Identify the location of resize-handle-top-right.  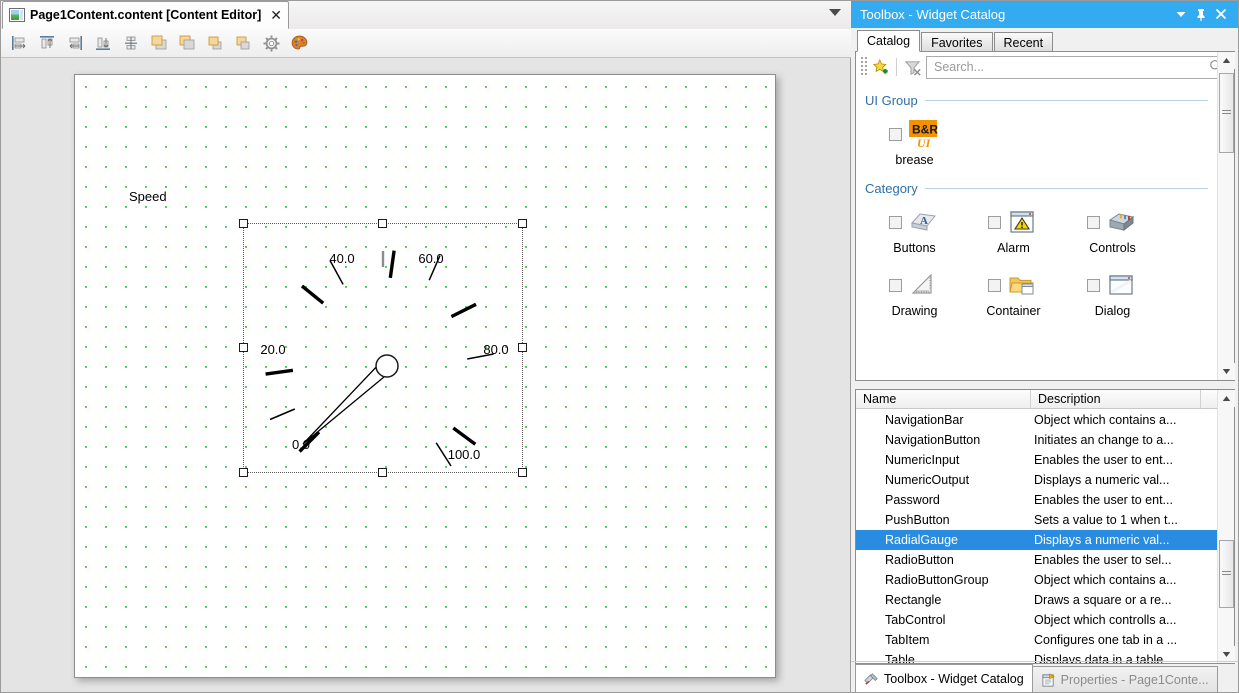
(522, 223).